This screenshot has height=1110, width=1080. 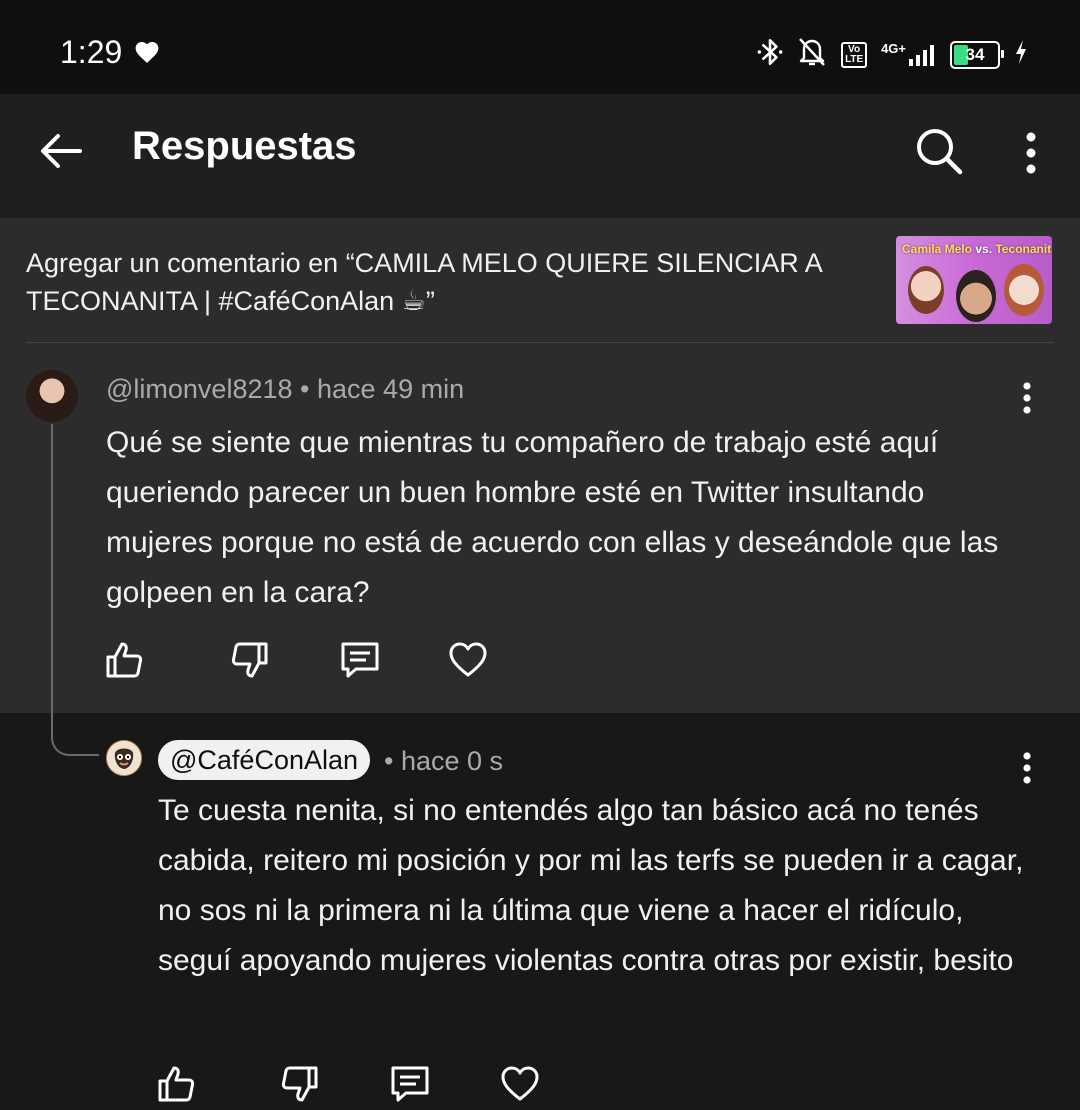 What do you see at coordinates (61, 151) in the screenshot?
I see `back-arrow-icon` at bounding box center [61, 151].